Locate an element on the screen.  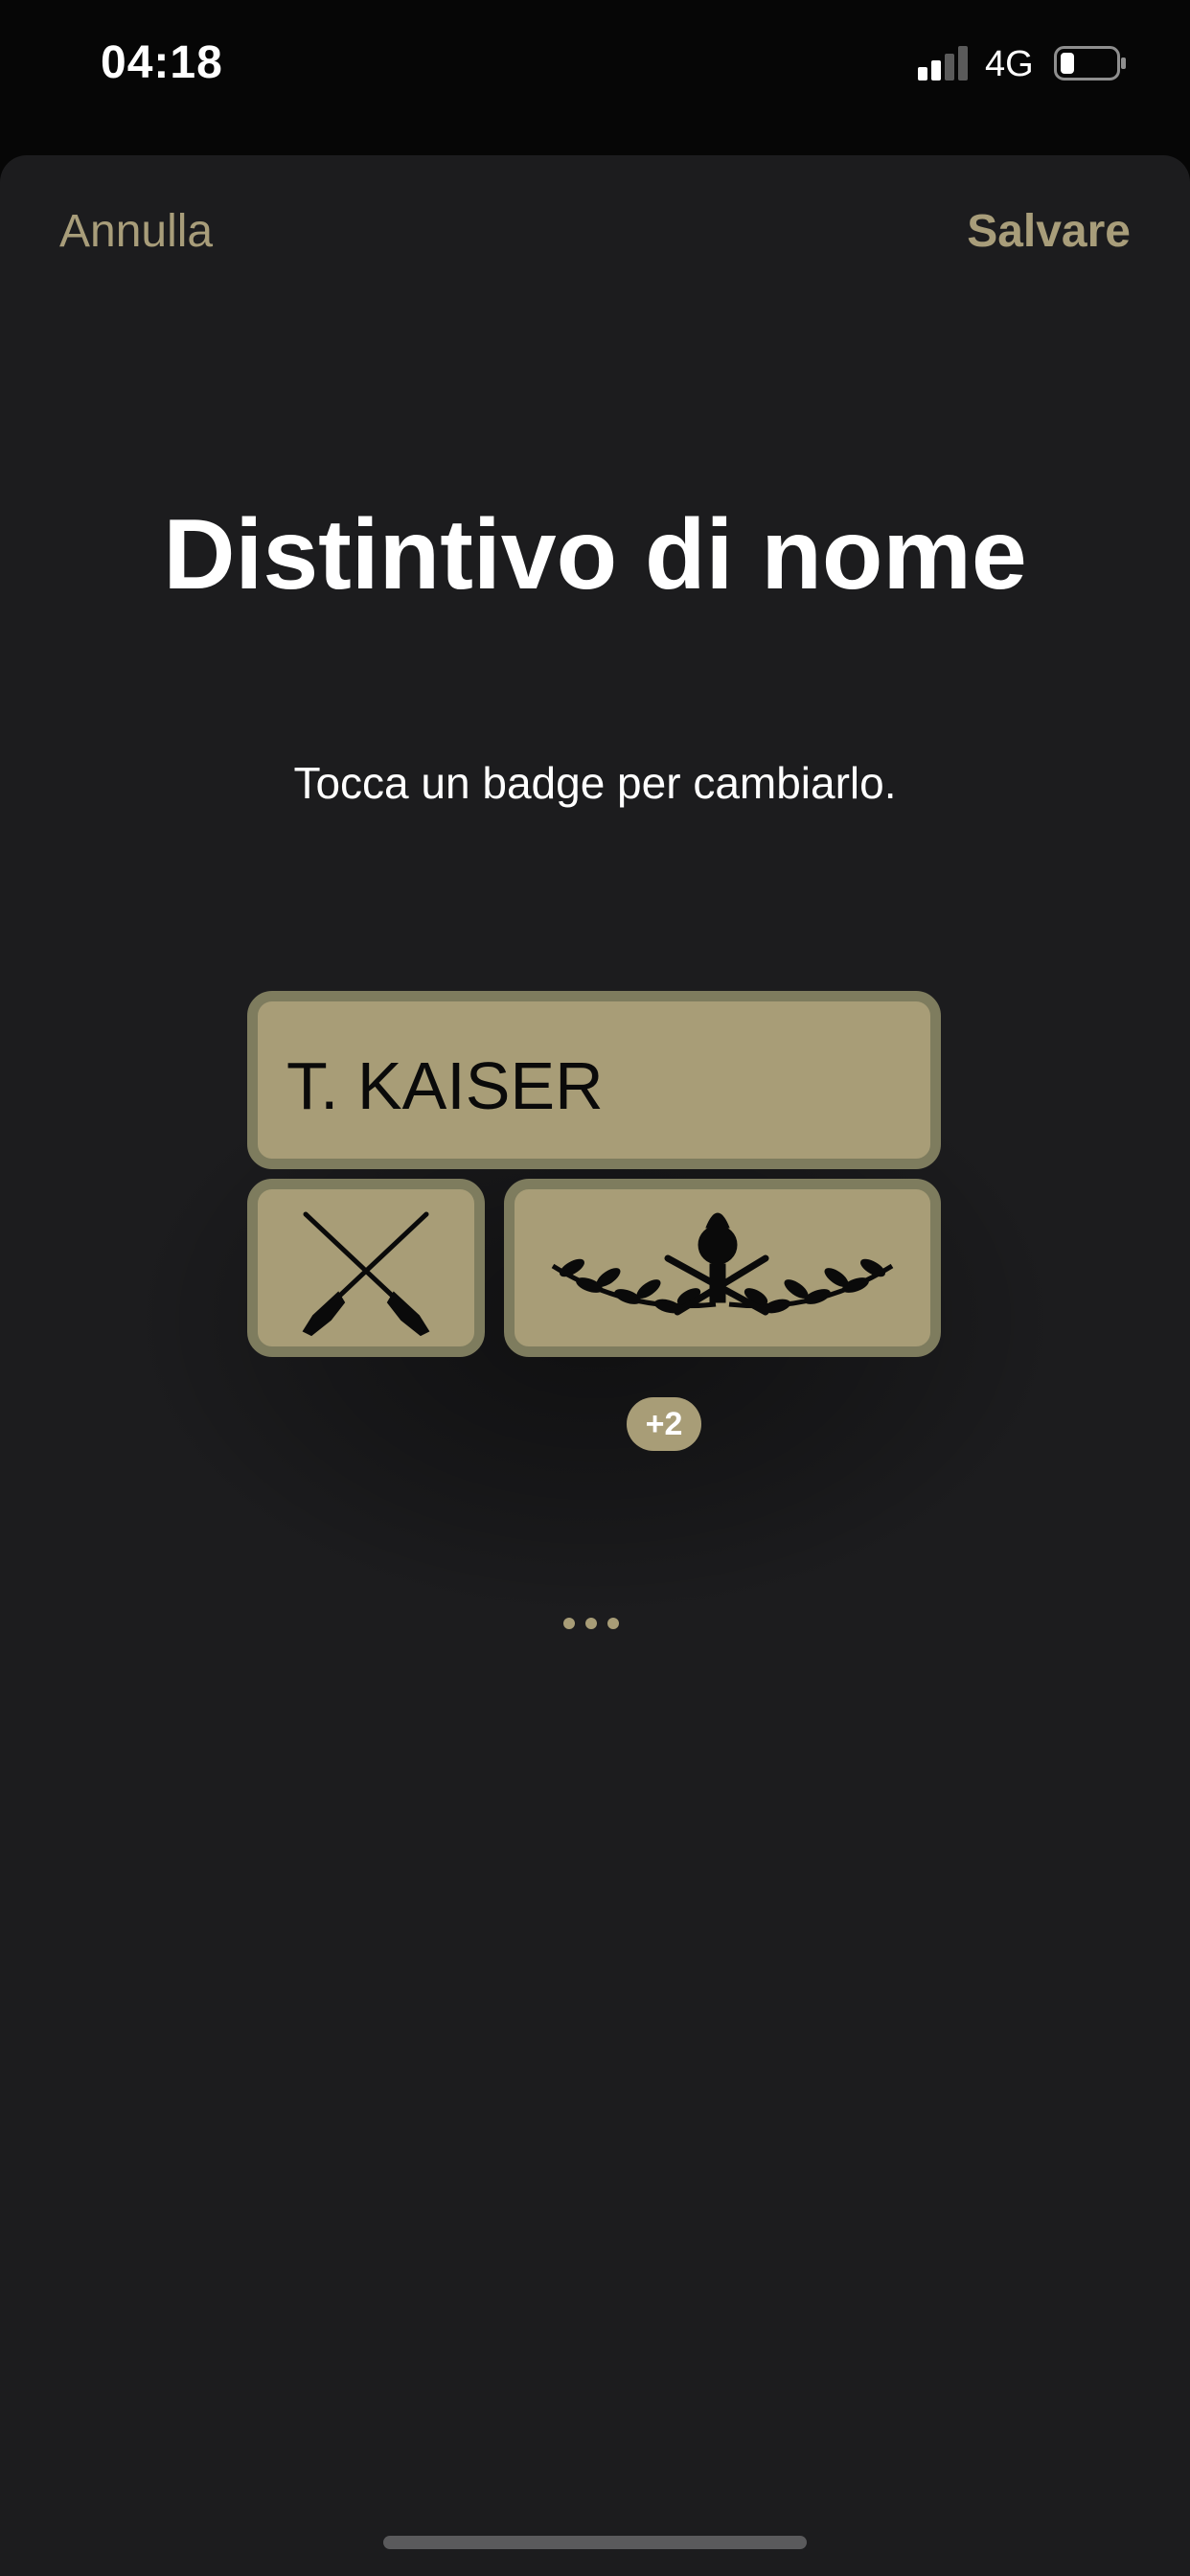
laurel-emblem-icon is located at coordinates (723, 1264).